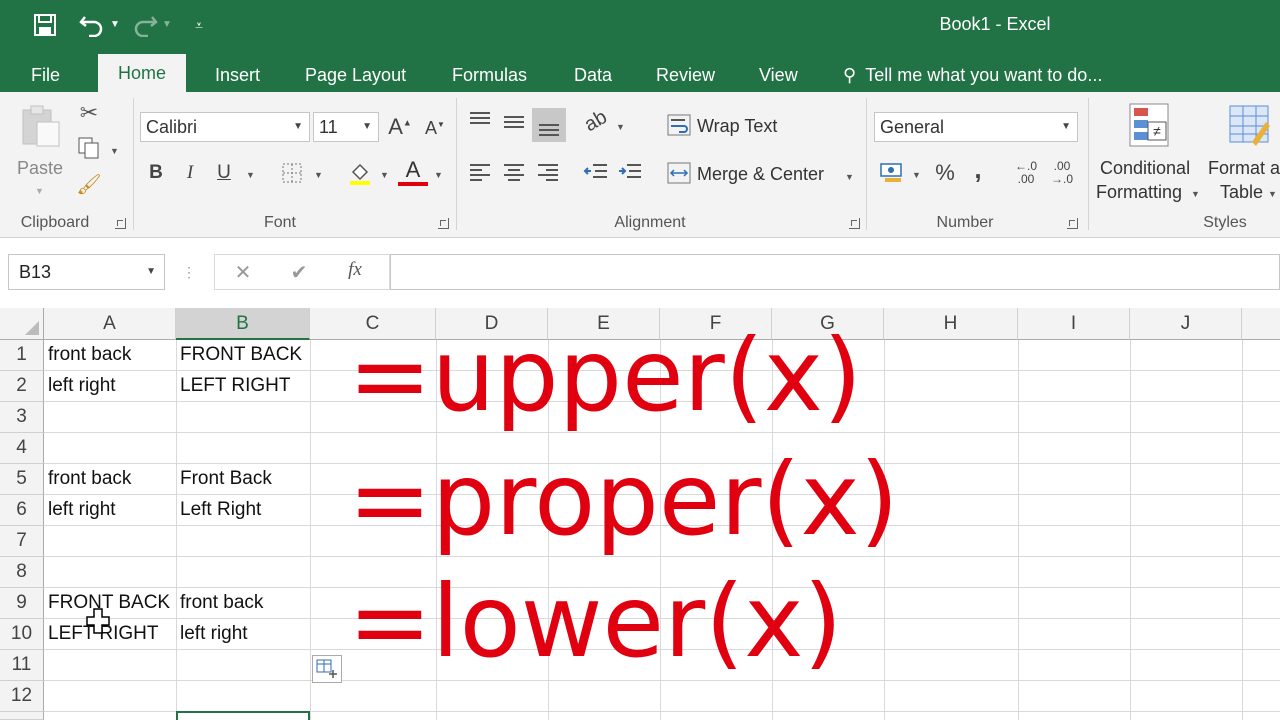 This screenshot has height=720, width=1280. I want to click on row-header-9: 9, so click(22, 603).